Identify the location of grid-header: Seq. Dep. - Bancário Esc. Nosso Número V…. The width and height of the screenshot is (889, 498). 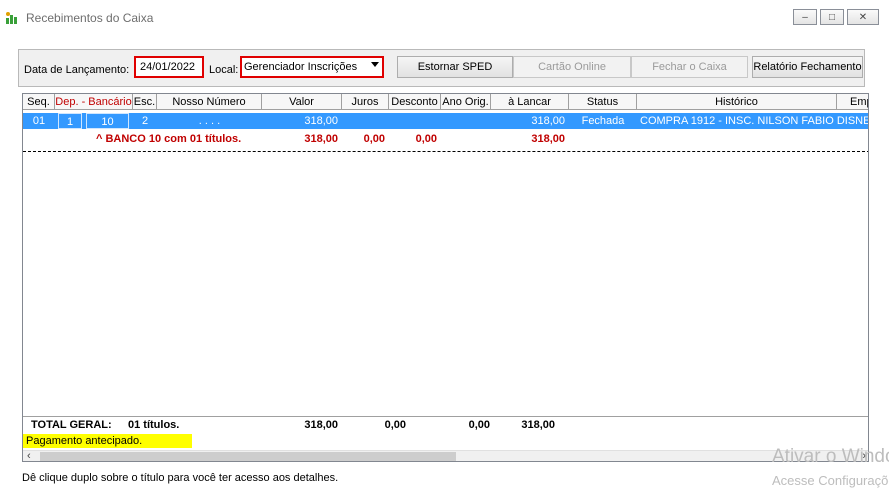
(445, 102).